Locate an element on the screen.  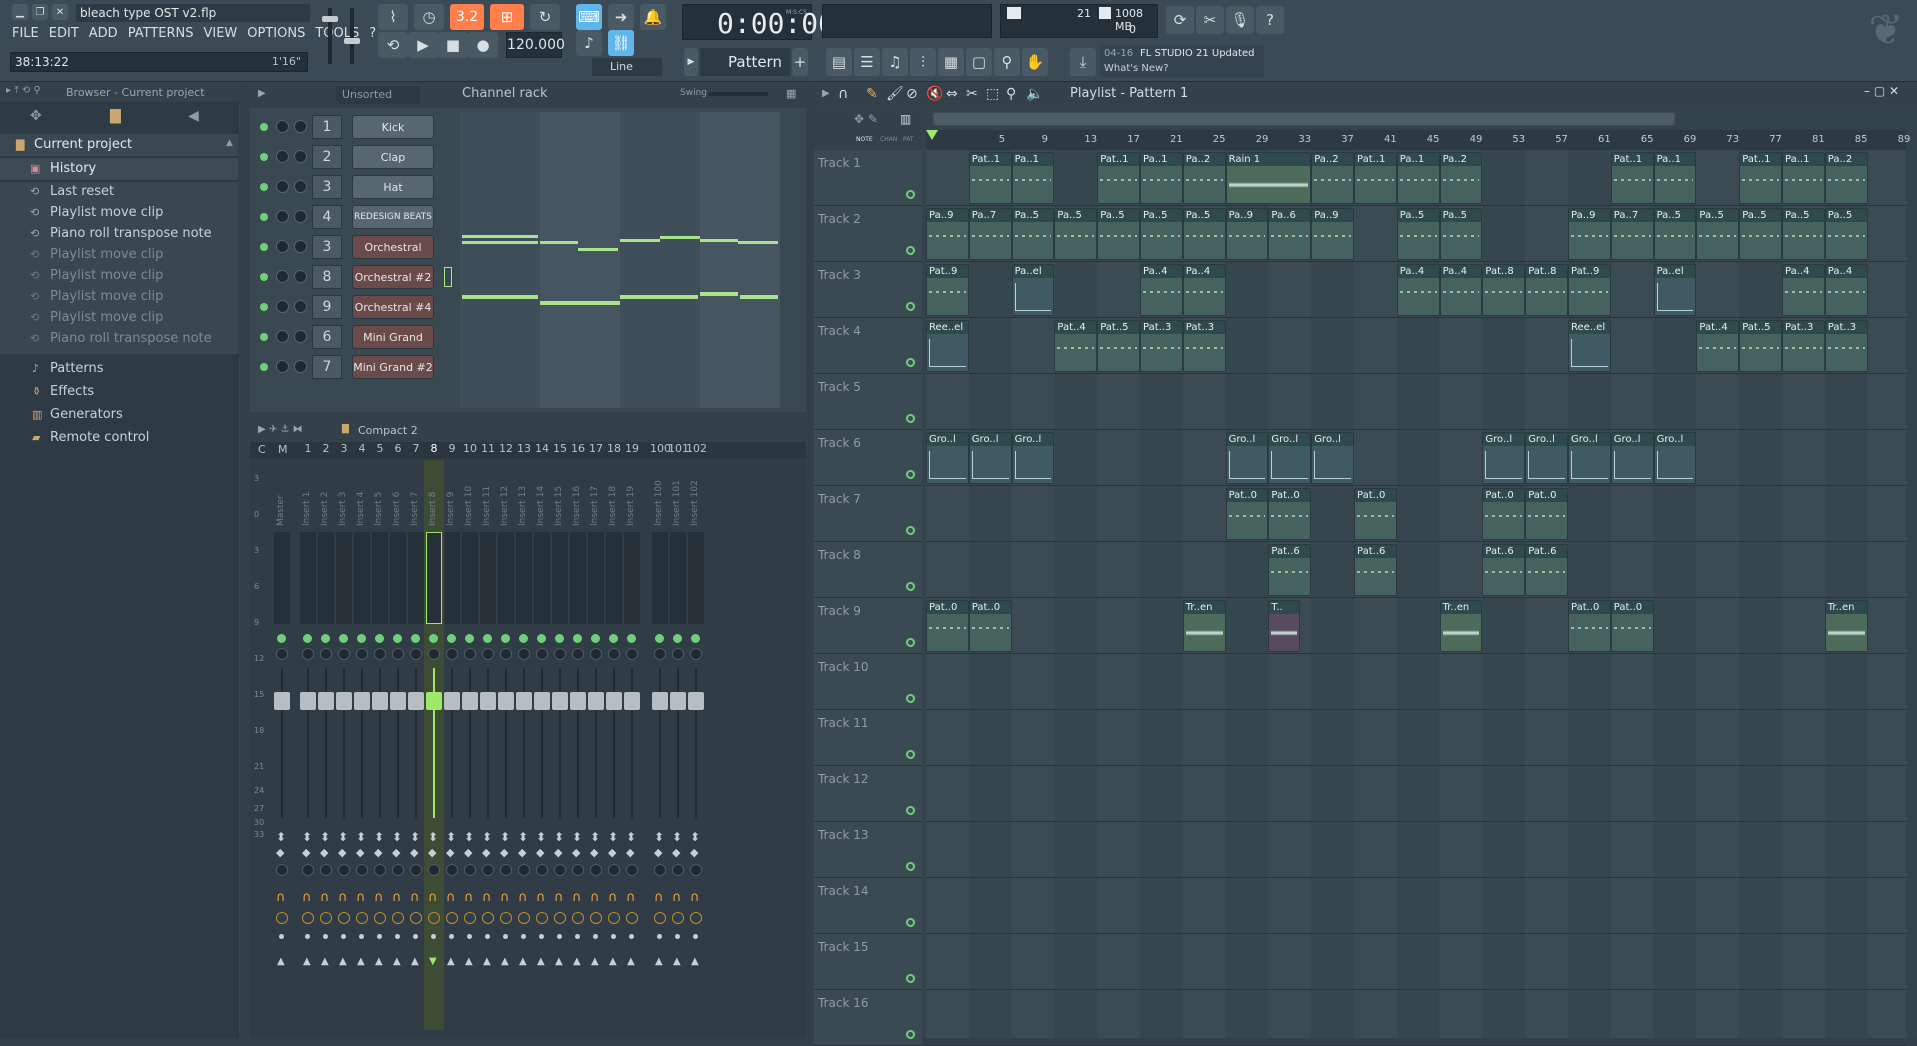
menu-options: OPTIONS is located at coordinates (276, 33).